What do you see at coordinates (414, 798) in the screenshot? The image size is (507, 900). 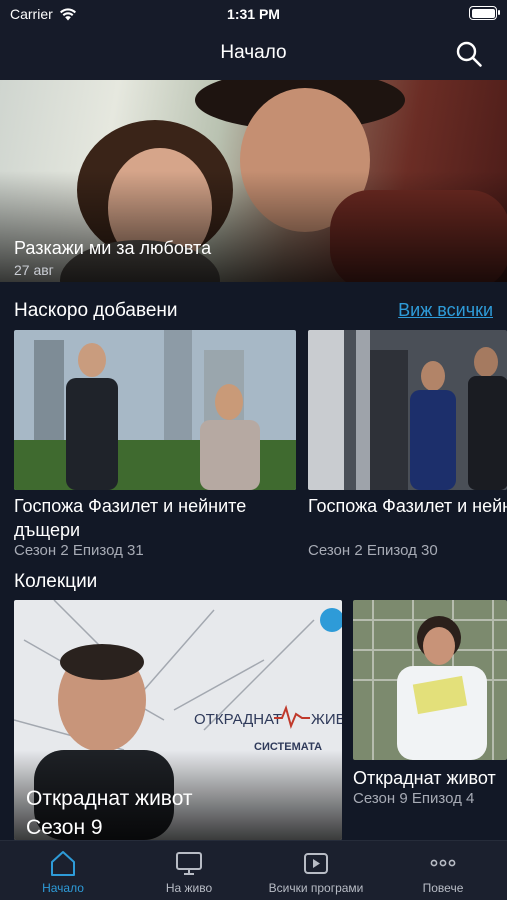 I see `collection-item-2-subtitle: Сезон 9 Епизод 4` at bounding box center [414, 798].